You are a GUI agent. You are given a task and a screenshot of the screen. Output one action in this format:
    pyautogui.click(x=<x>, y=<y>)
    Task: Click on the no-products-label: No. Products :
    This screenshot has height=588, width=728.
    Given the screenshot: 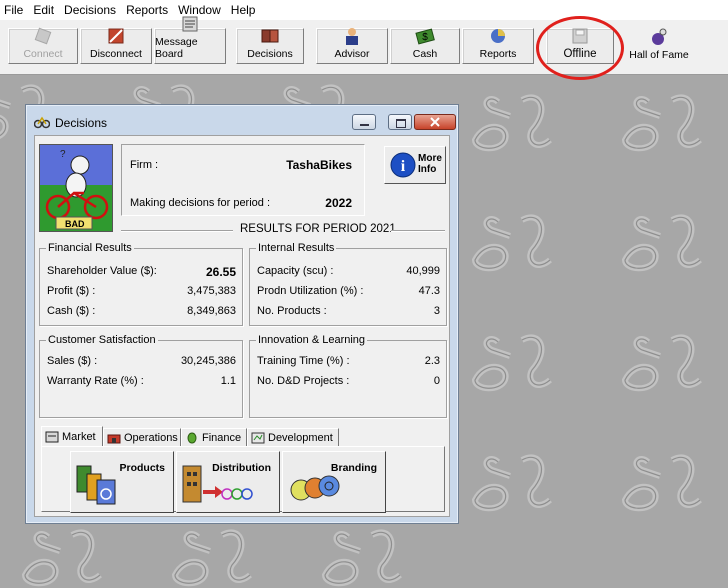 What is the action you would take?
    pyautogui.click(x=292, y=311)
    